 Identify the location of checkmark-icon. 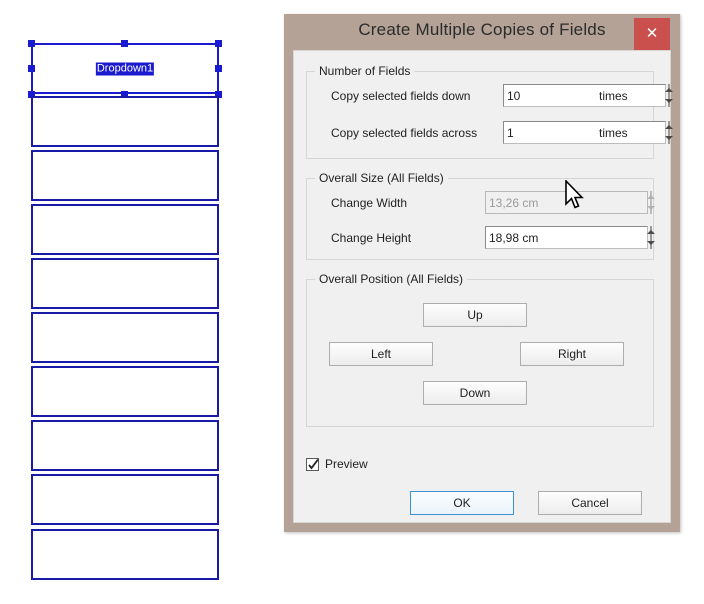
(313, 463).